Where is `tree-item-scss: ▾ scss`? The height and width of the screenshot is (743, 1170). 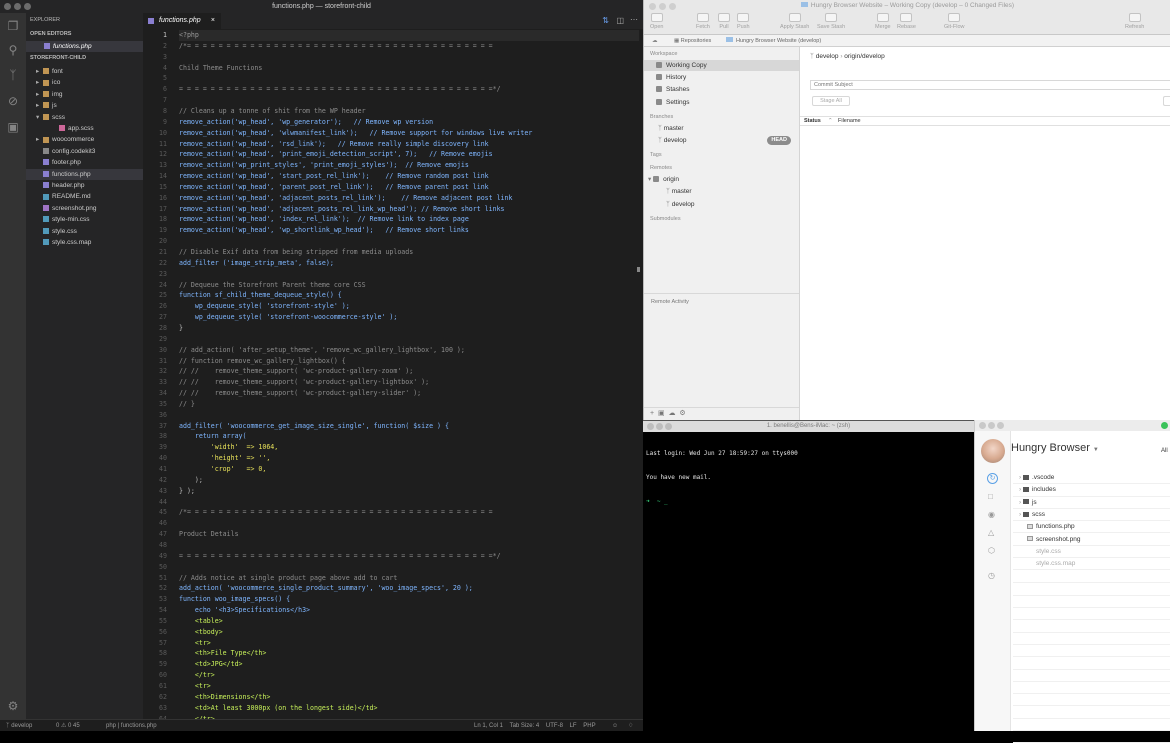
tree-item-scss: ▾ scss is located at coordinates (84, 117).